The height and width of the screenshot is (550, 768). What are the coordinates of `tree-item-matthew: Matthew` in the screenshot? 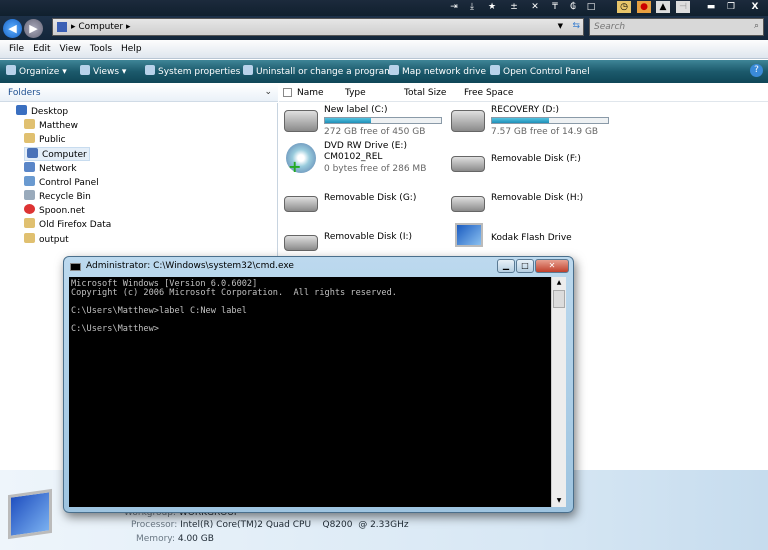 It's located at (51, 125).